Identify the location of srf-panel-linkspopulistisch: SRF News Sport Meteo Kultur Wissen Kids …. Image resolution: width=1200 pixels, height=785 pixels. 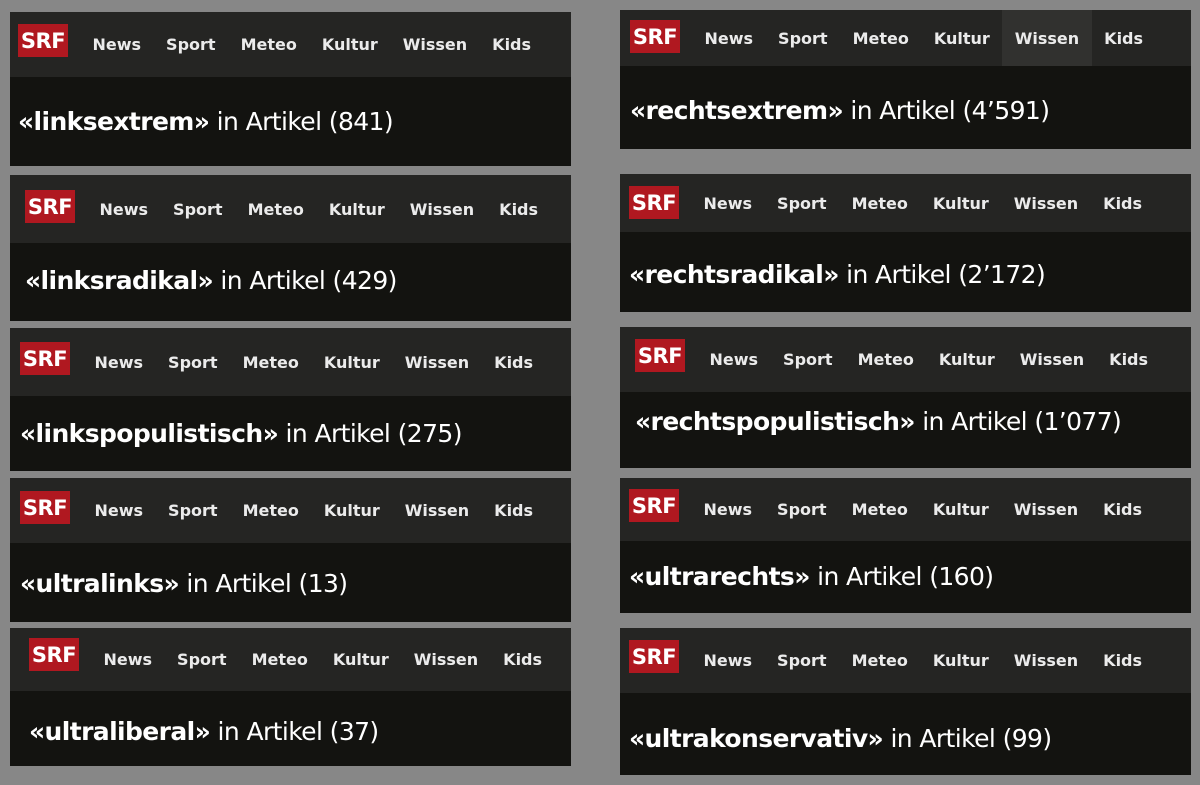
(290, 399).